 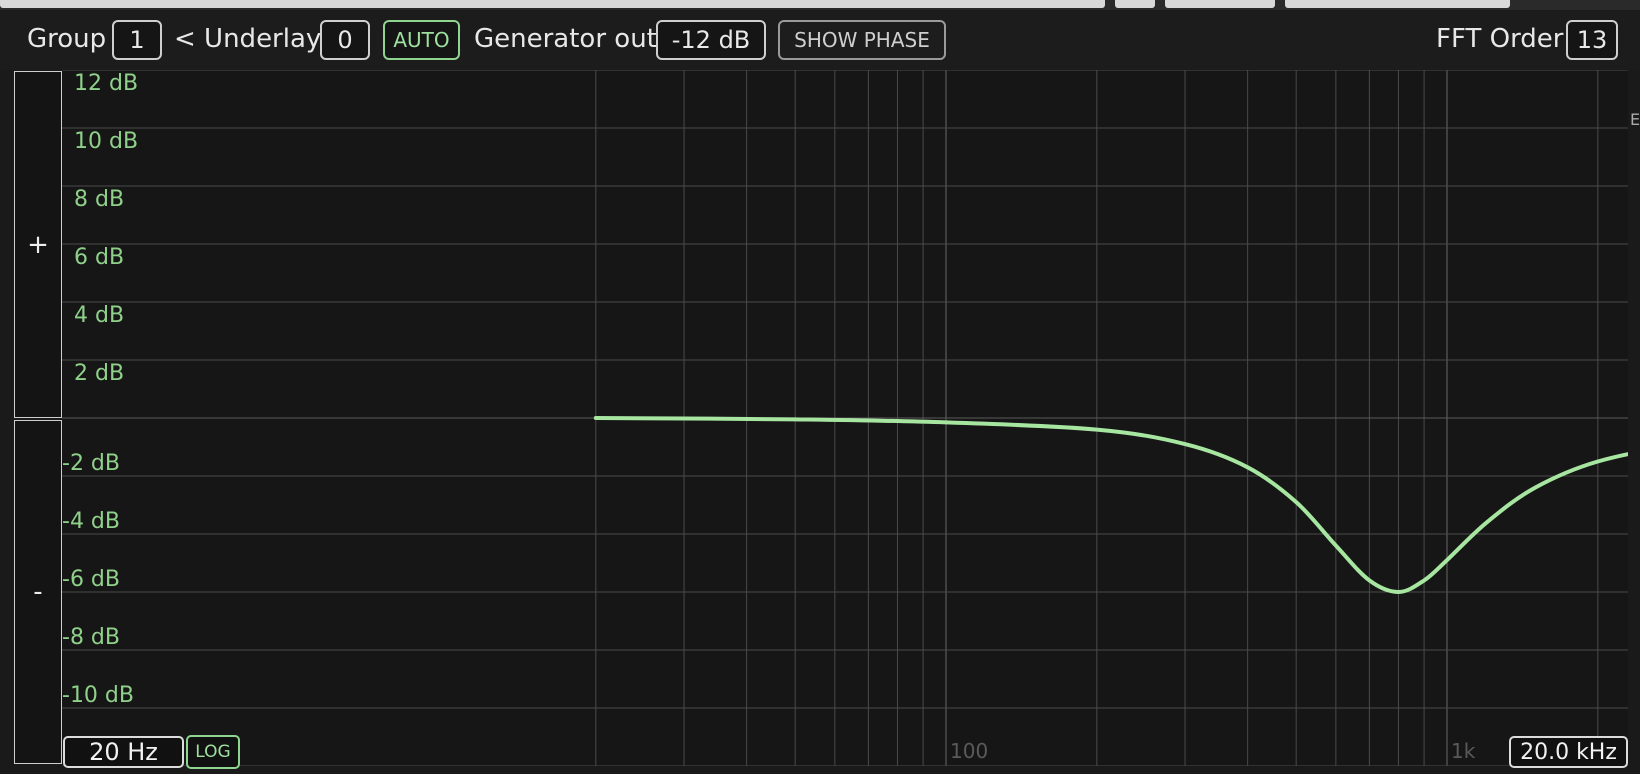 I want to click on generator-out-field: -12 dB, so click(x=711, y=40).